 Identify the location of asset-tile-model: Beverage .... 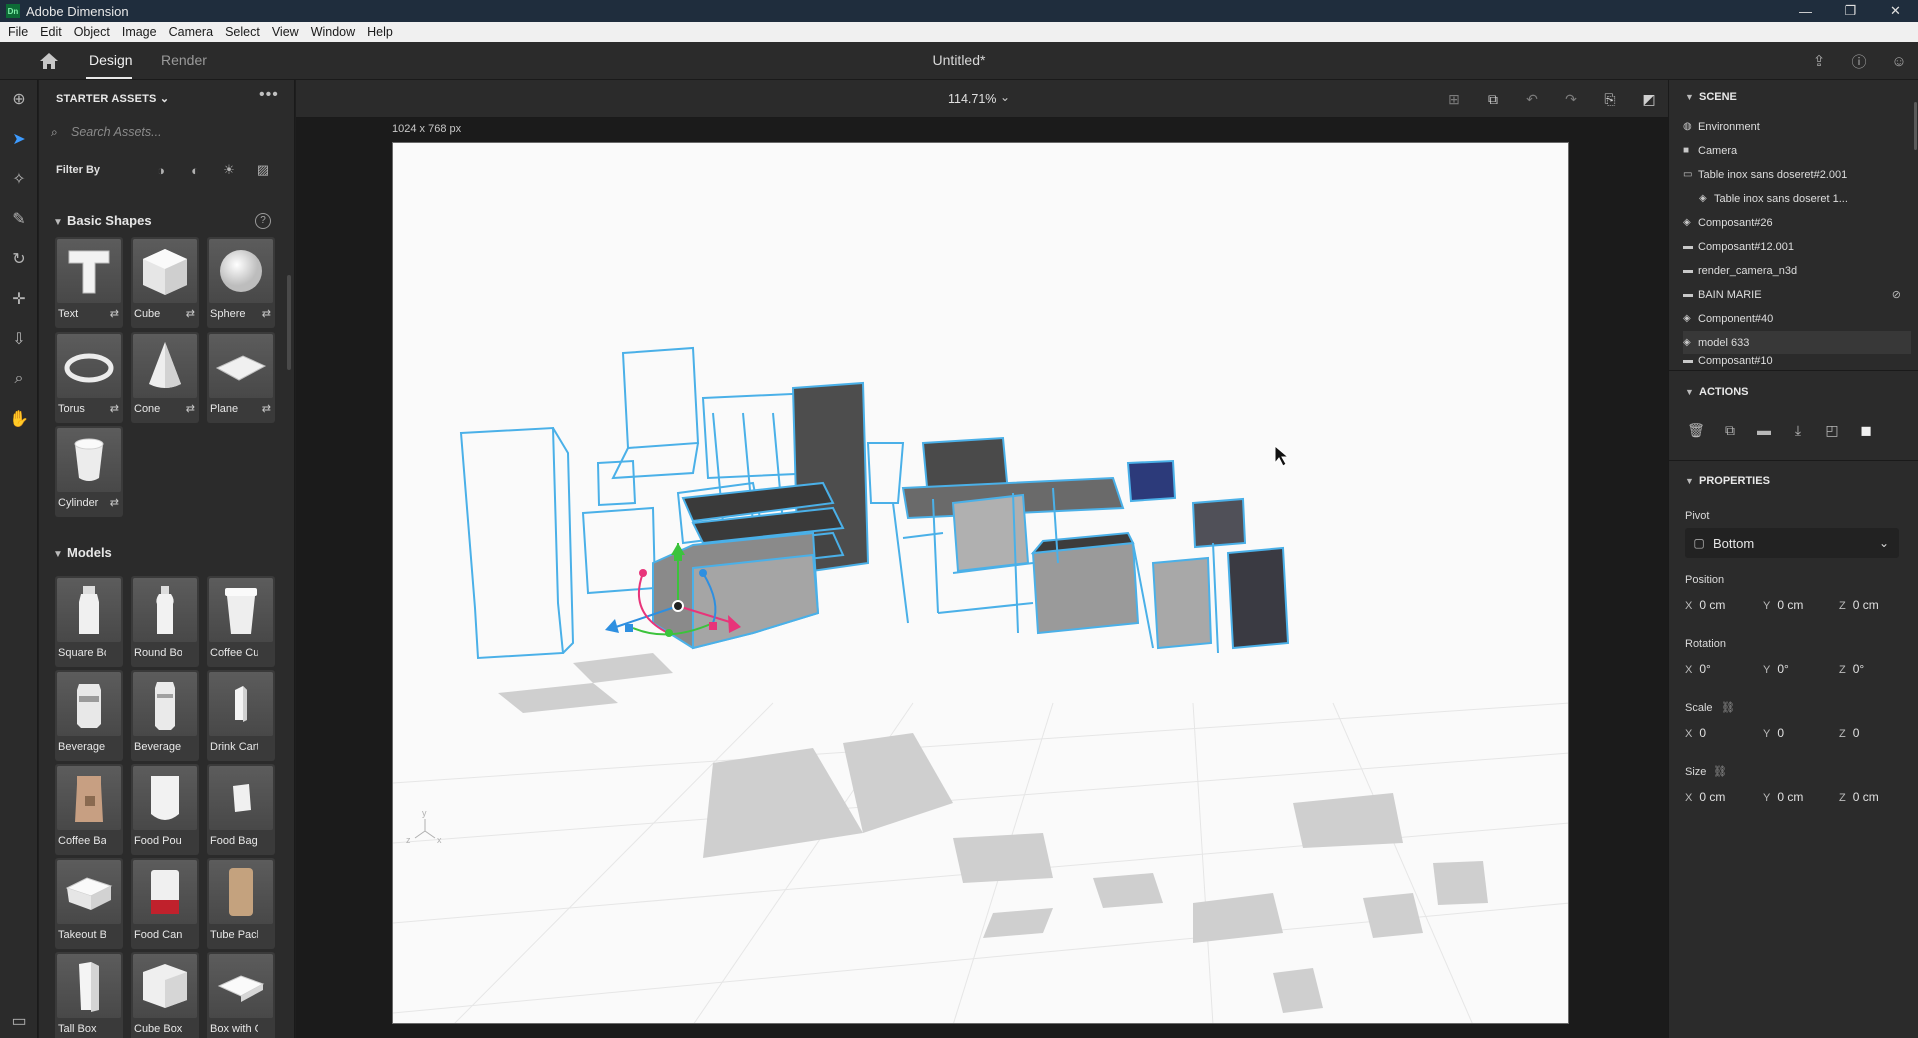
(89, 715).